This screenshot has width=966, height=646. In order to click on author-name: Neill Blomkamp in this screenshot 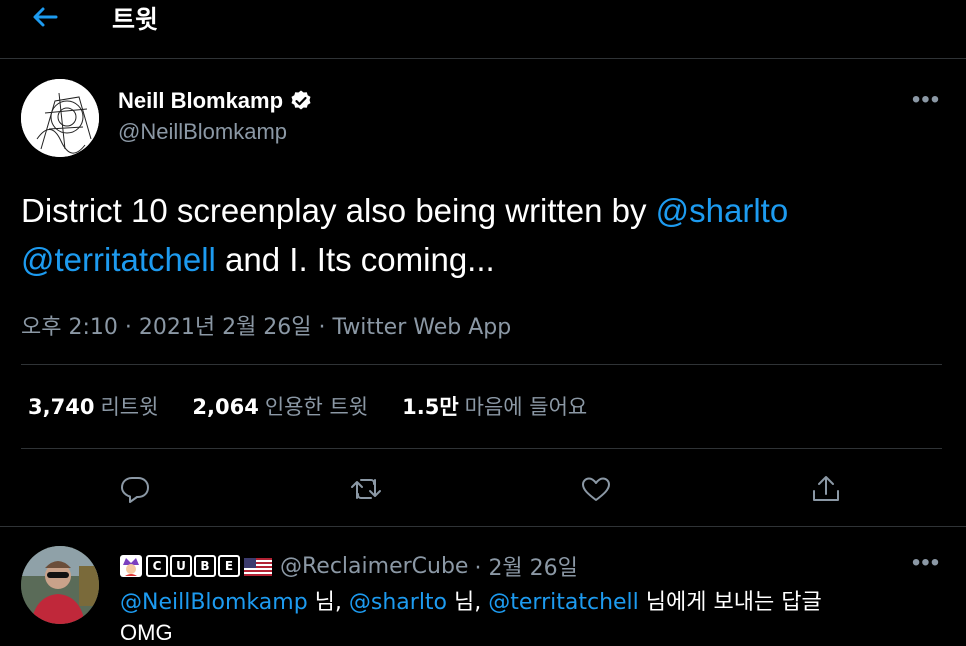, I will do `click(215, 101)`.